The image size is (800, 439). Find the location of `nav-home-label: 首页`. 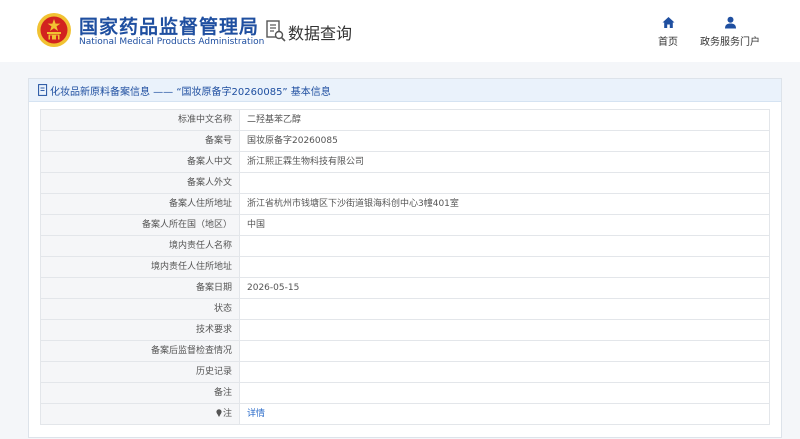

nav-home-label: 首页 is located at coordinates (668, 42).